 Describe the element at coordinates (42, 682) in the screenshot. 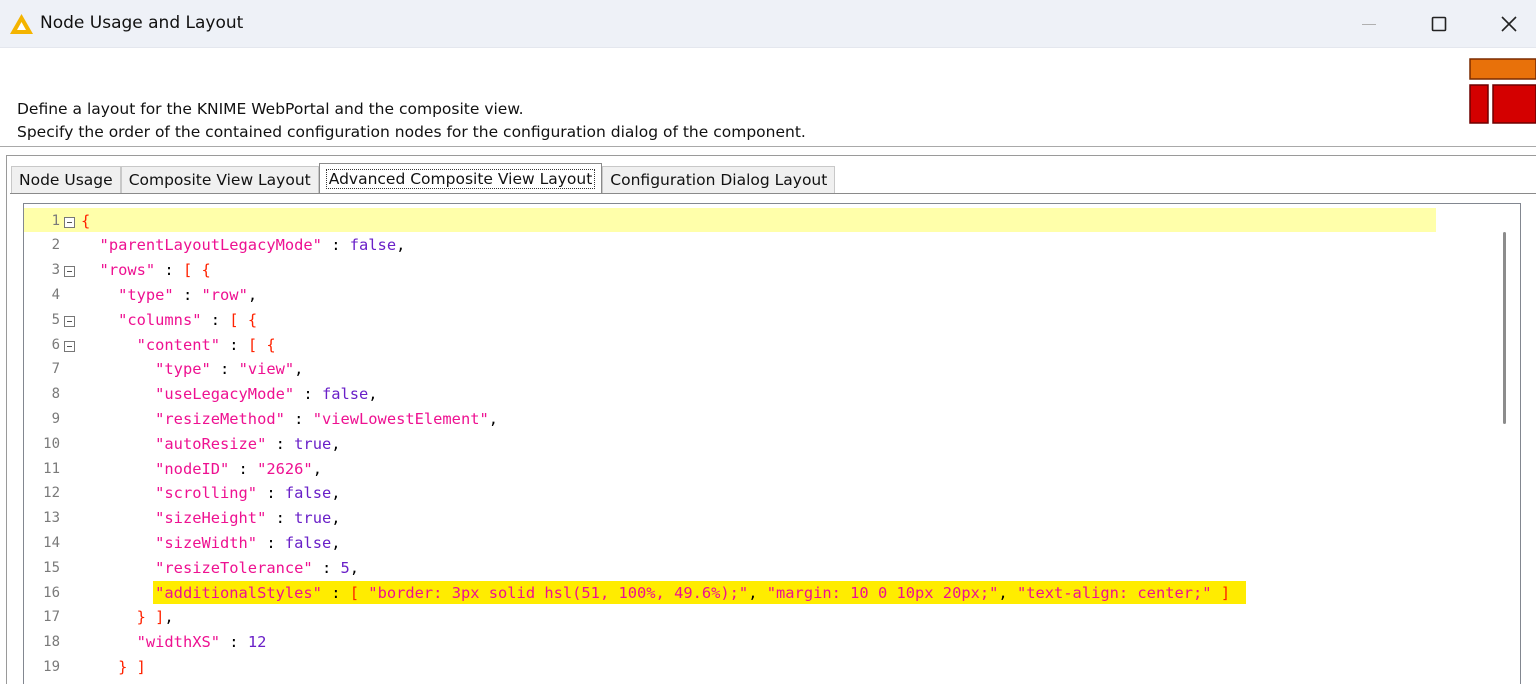

I see `line-number: 20` at that location.